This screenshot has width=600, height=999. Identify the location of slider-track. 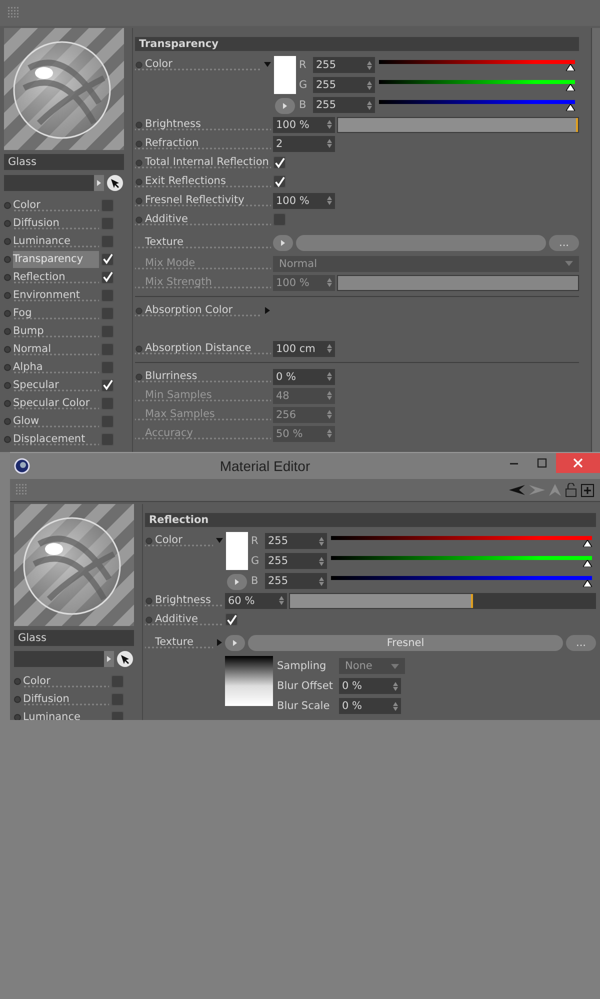
(442, 600).